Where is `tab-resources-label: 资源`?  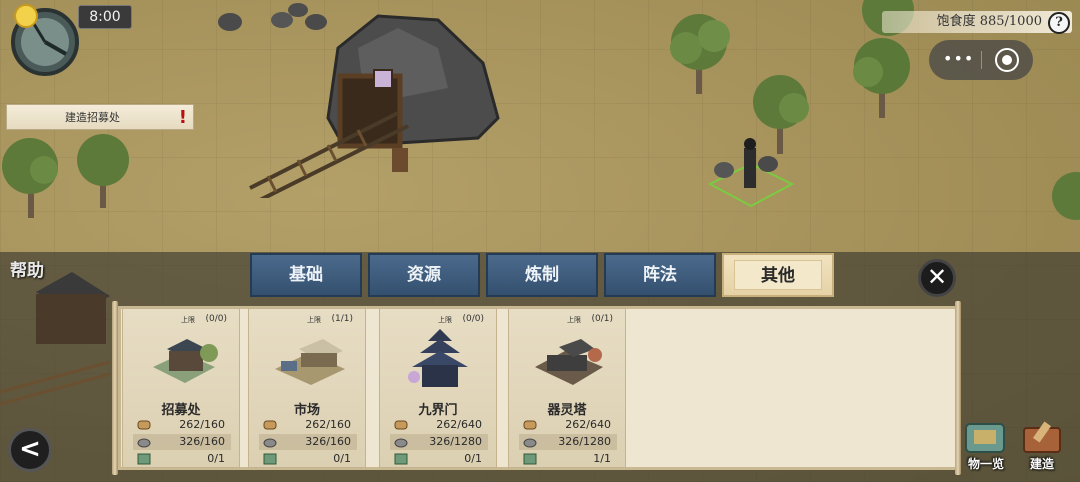
tab-resources-label: 资源 is located at coordinates (424, 275).